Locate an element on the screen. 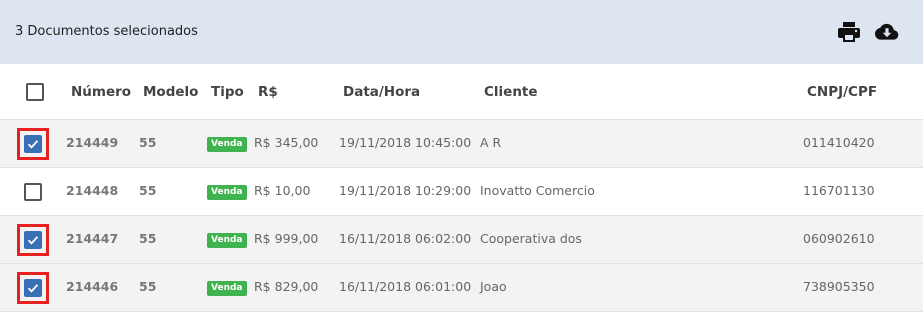 The image size is (923, 314). cell-valor: R$ 10,00 is located at coordinates (282, 190).